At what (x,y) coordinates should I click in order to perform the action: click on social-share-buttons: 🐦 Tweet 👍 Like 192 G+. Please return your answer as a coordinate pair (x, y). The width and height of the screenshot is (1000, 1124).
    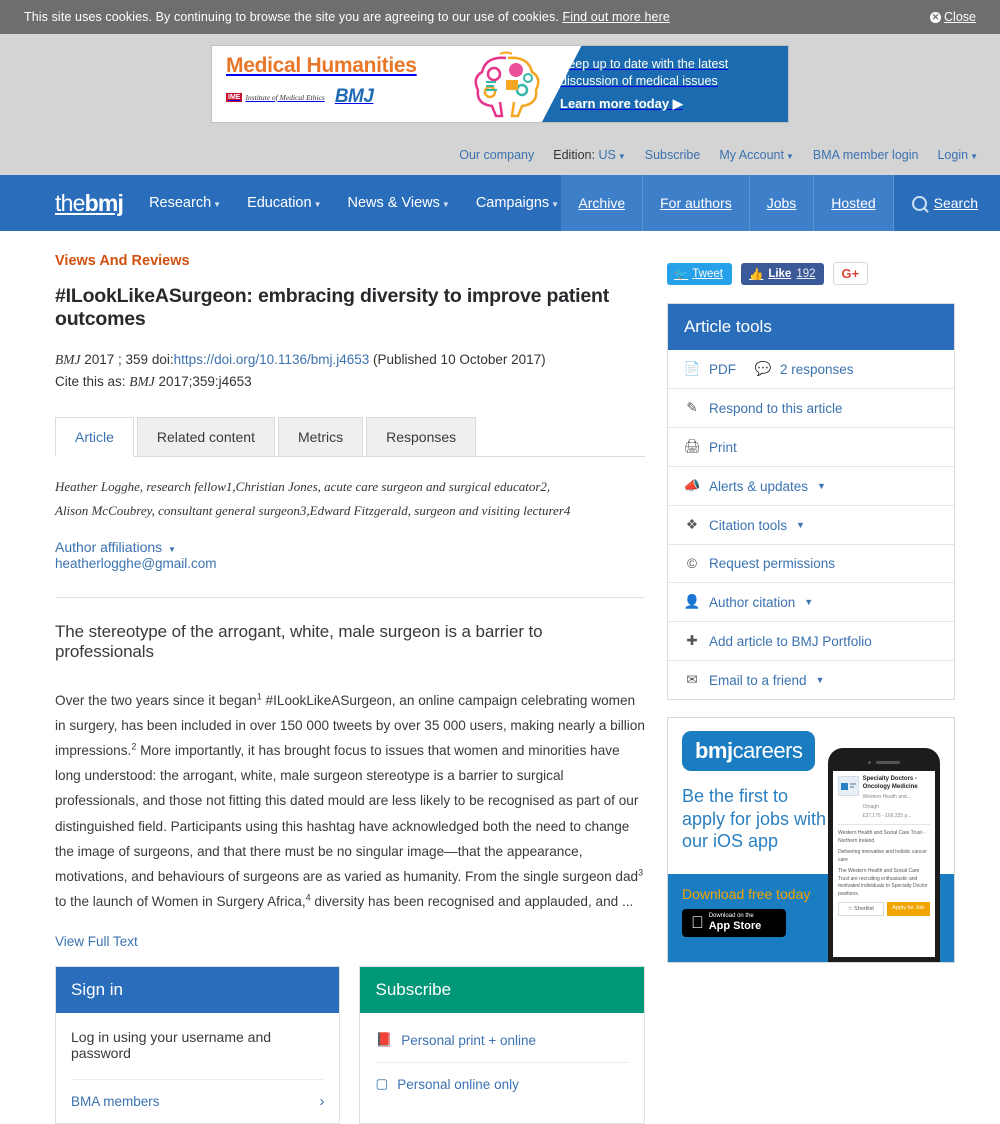
    Looking at the image, I should click on (810, 273).